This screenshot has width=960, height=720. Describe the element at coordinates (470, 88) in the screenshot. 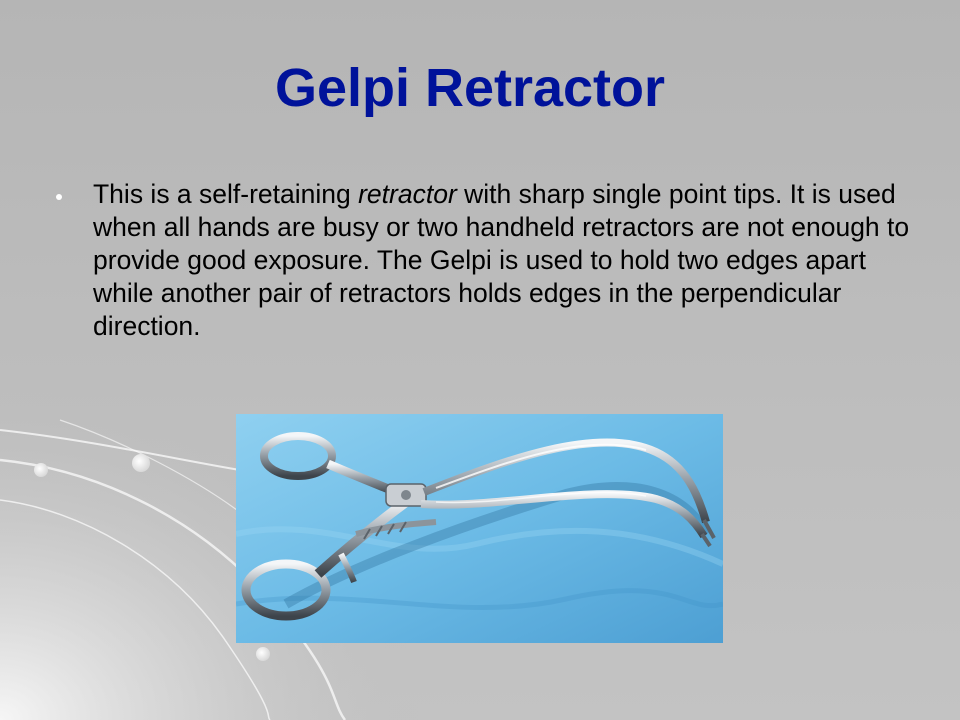

I see `slide-title: Gelpi Retractor` at that location.